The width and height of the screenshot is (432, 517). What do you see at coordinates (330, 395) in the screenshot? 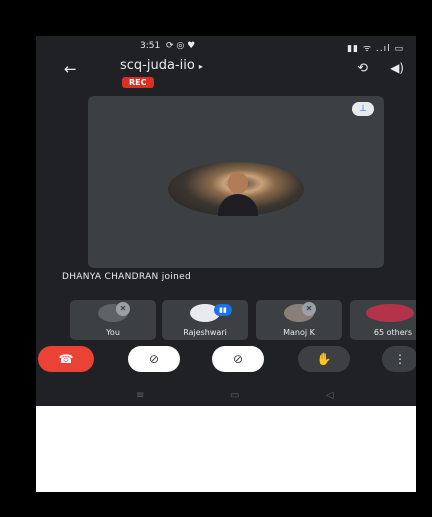
I see `nav-back-icon: ◁` at bounding box center [330, 395].